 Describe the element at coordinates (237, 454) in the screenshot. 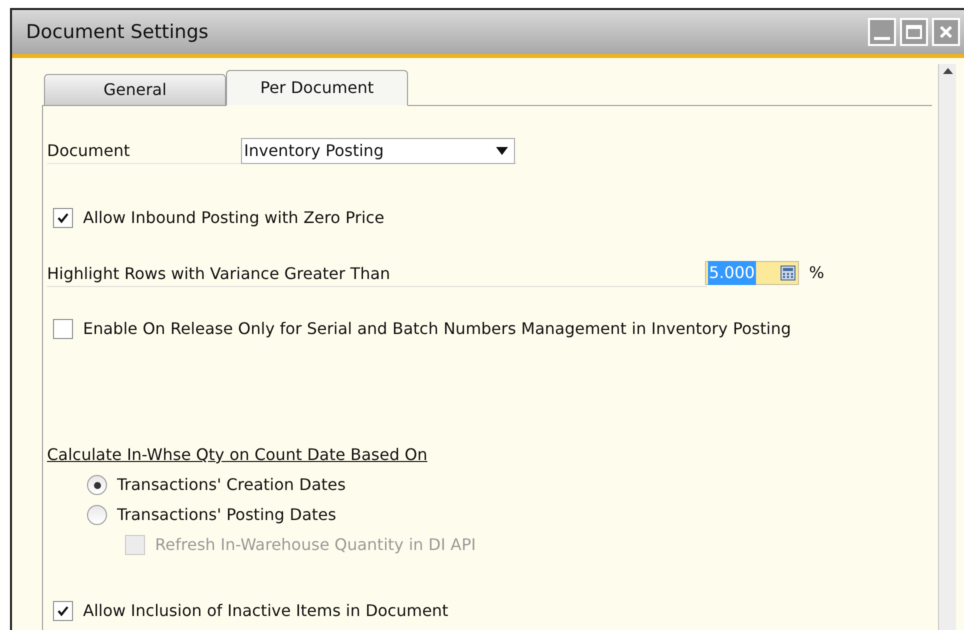

I see `section-heading: Calculate In-Whse Qty on Count Date Based On` at that location.